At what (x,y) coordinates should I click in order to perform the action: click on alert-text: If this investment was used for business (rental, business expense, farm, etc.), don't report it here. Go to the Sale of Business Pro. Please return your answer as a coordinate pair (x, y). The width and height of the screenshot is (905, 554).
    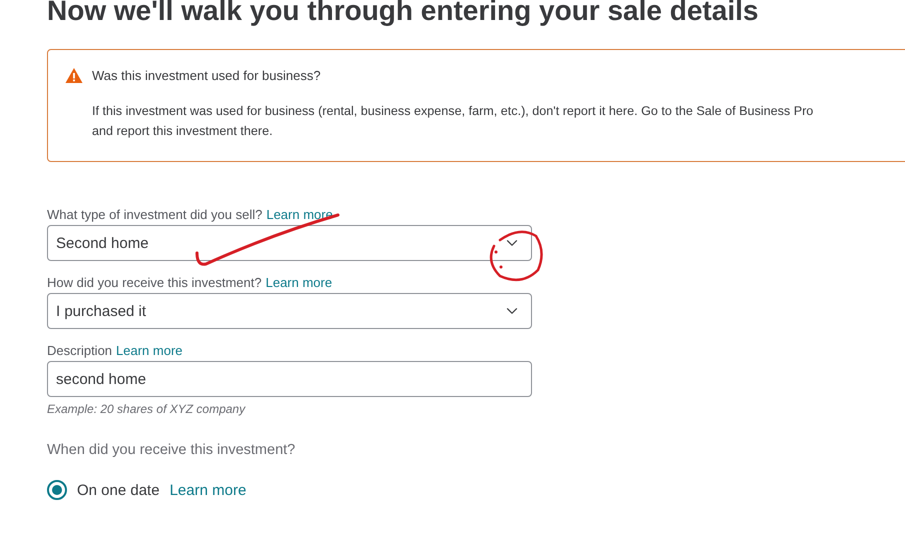
    Looking at the image, I should click on (453, 111).